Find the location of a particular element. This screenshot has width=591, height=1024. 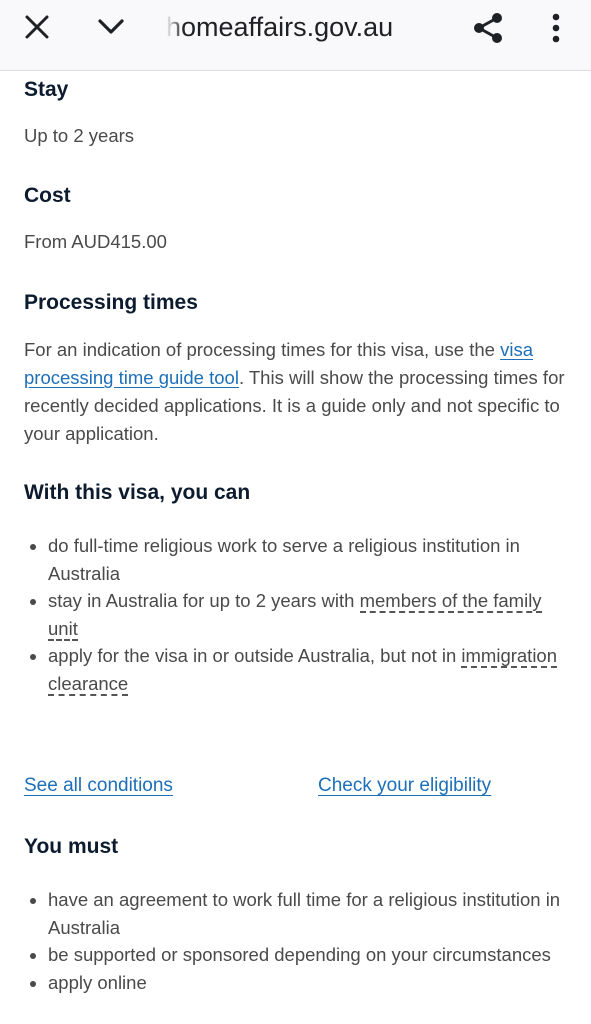

chevron-down-icon is located at coordinates (111, 26).